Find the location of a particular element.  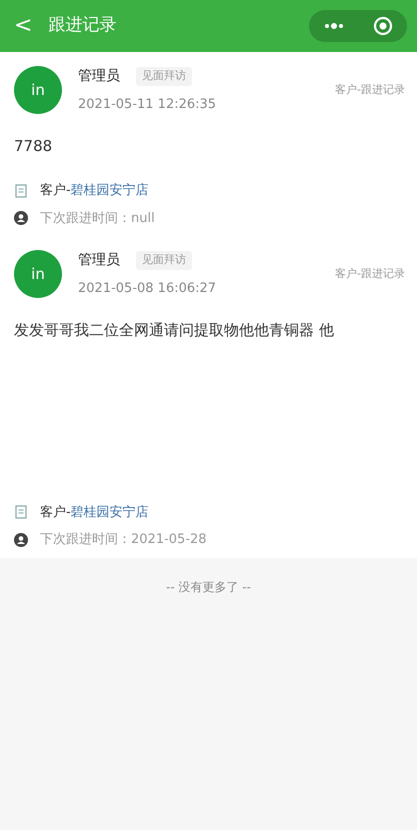

record-time: 2021-05-08 16:06:27 is located at coordinates (147, 289).